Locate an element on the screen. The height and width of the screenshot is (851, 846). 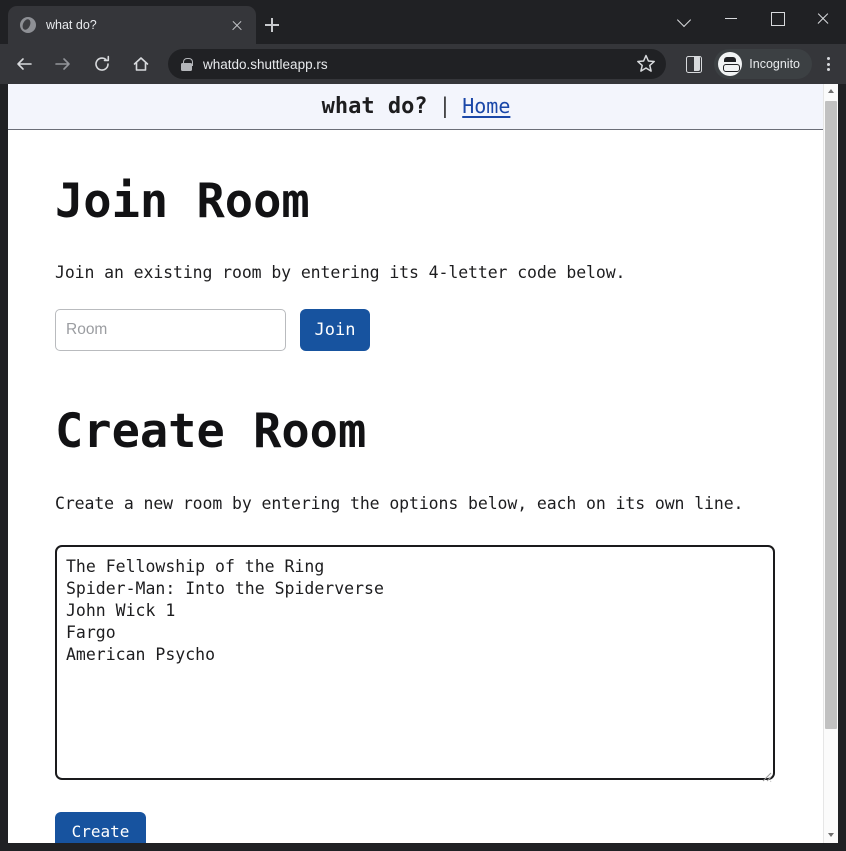
room-code-input is located at coordinates (170, 329).